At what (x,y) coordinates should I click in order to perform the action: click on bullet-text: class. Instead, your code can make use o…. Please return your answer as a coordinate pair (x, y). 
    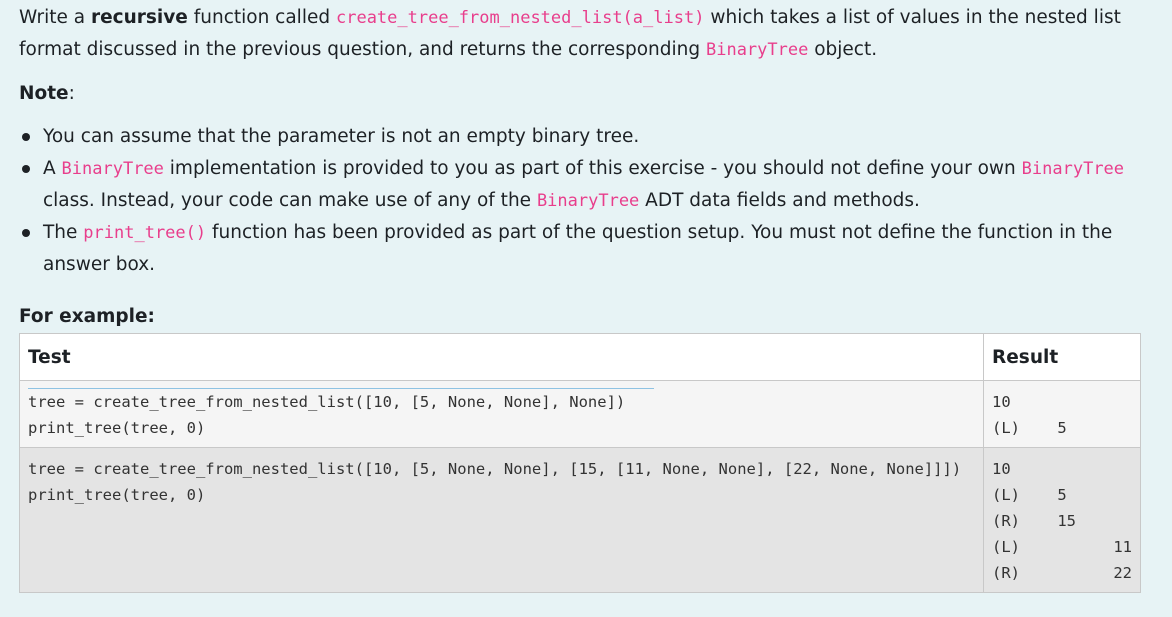
    Looking at the image, I should click on (290, 200).